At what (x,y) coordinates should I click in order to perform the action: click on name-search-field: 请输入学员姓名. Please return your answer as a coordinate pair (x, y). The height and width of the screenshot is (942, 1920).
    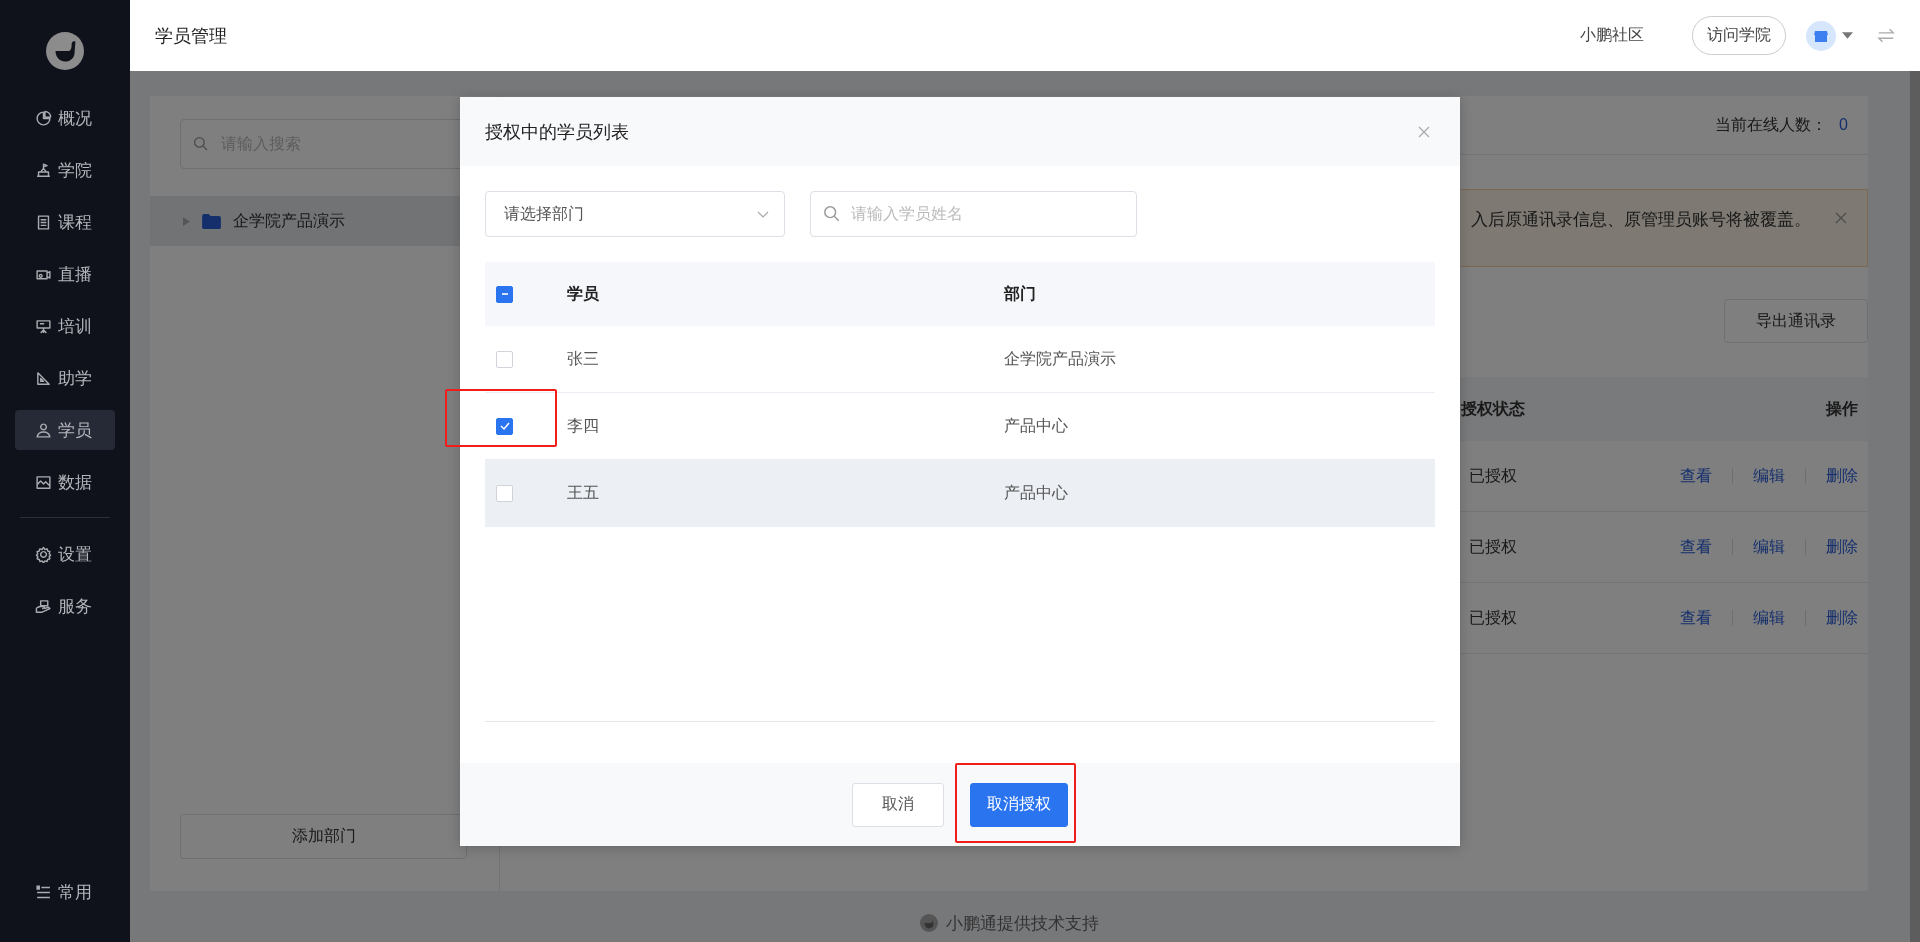
    Looking at the image, I should click on (973, 214).